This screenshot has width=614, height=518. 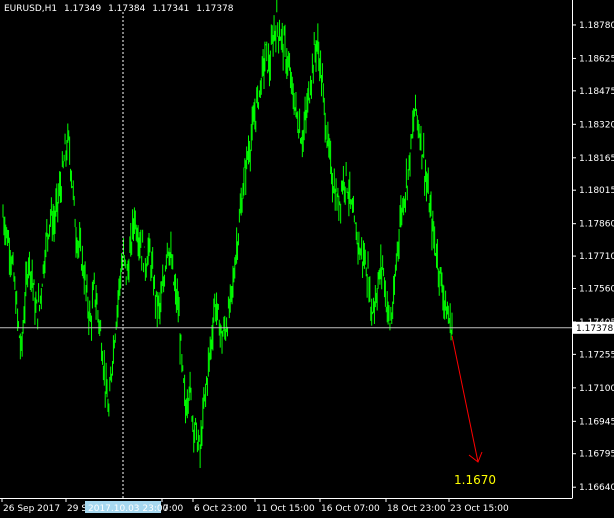 What do you see at coordinates (128, 509) in the screenshot?
I see `crosshair-label: 2017.10.03 23:00` at bounding box center [128, 509].